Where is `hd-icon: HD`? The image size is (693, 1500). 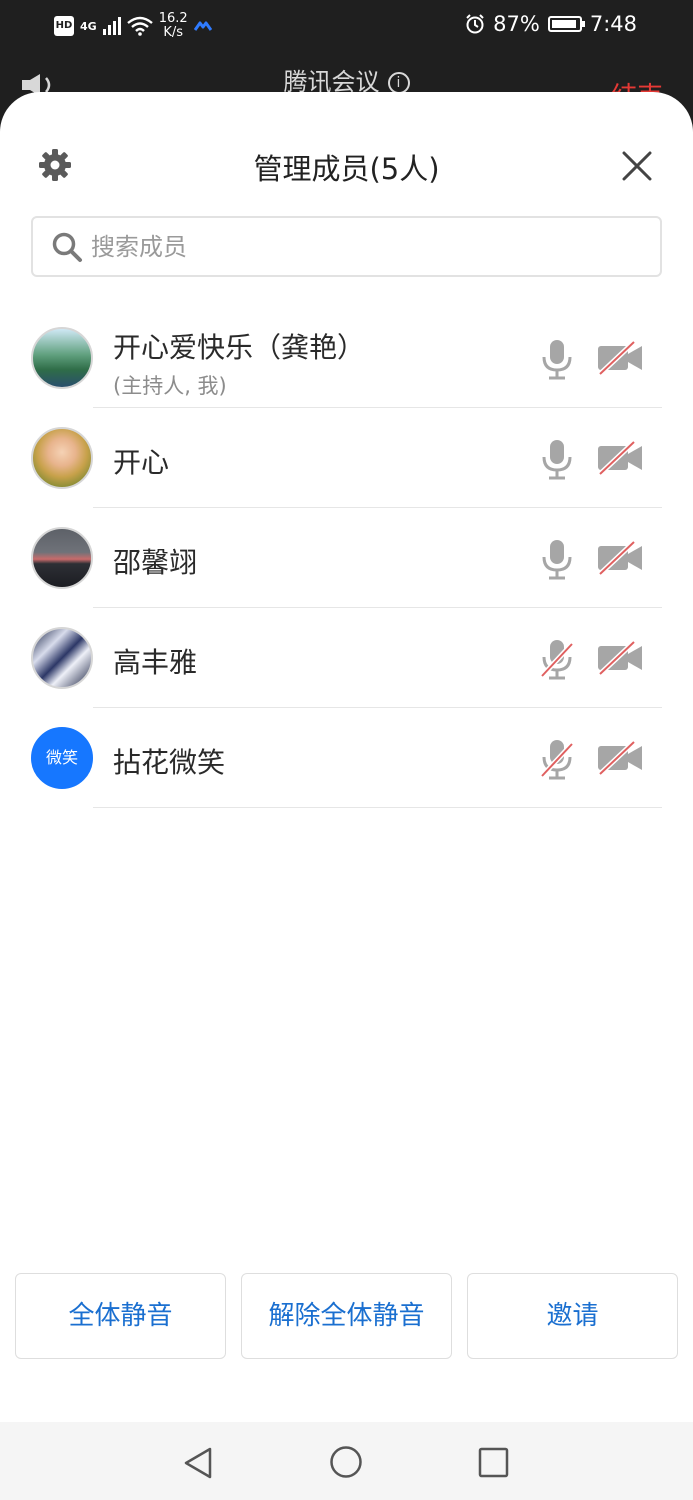
hd-icon: HD is located at coordinates (64, 26).